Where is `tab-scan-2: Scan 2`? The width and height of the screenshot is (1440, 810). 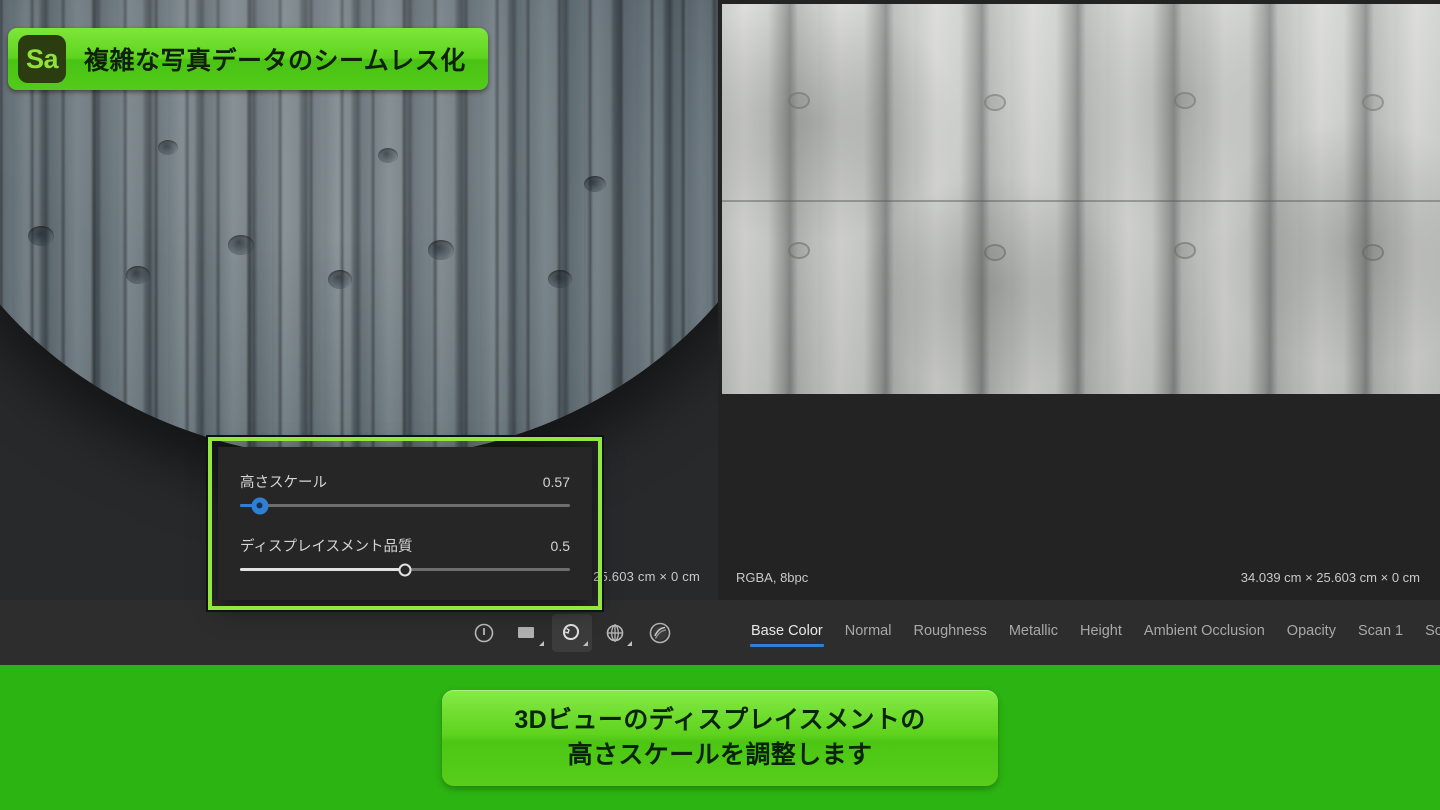
tab-scan-2: Scan 2 is located at coordinates (1427, 633).